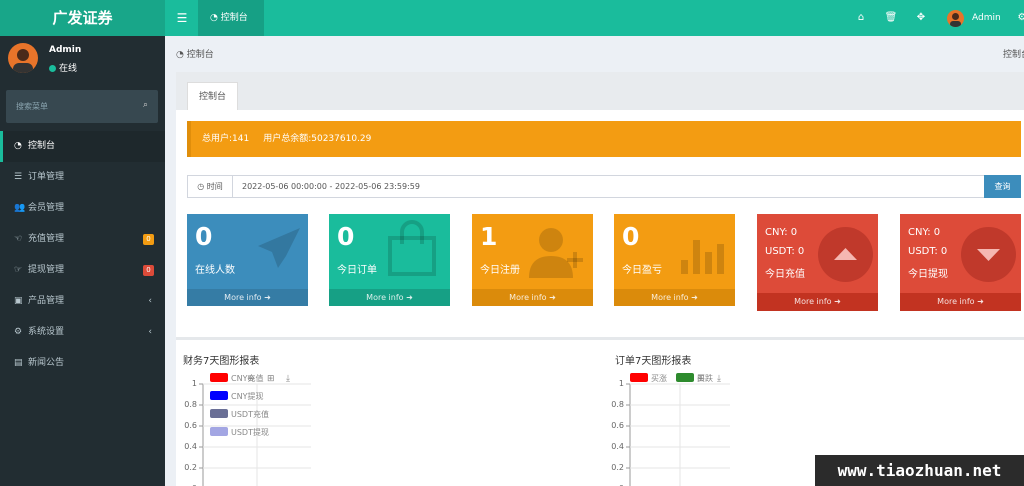  Describe the element at coordinates (921, 18) in the screenshot. I see `fullscreen-icon: ✥` at that location.